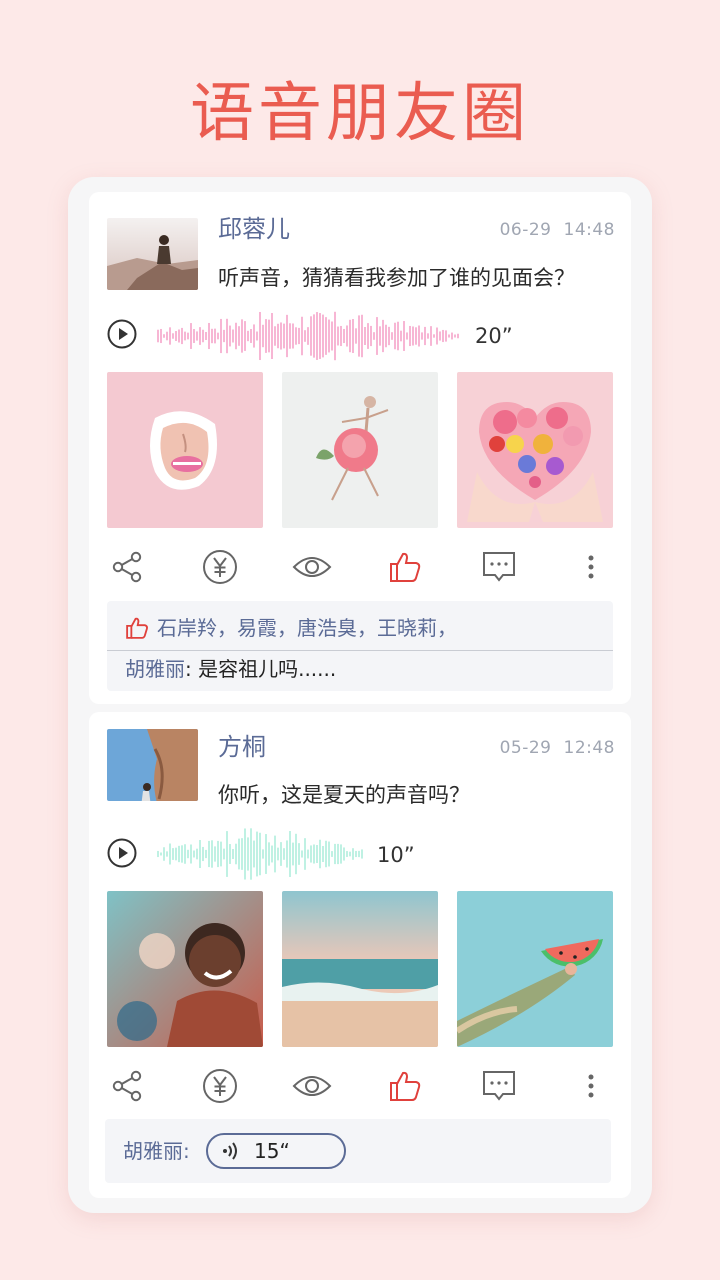 The width and height of the screenshot is (720, 1280). I want to click on comment-area: 胡雅丽: 15“, so click(358, 1151).